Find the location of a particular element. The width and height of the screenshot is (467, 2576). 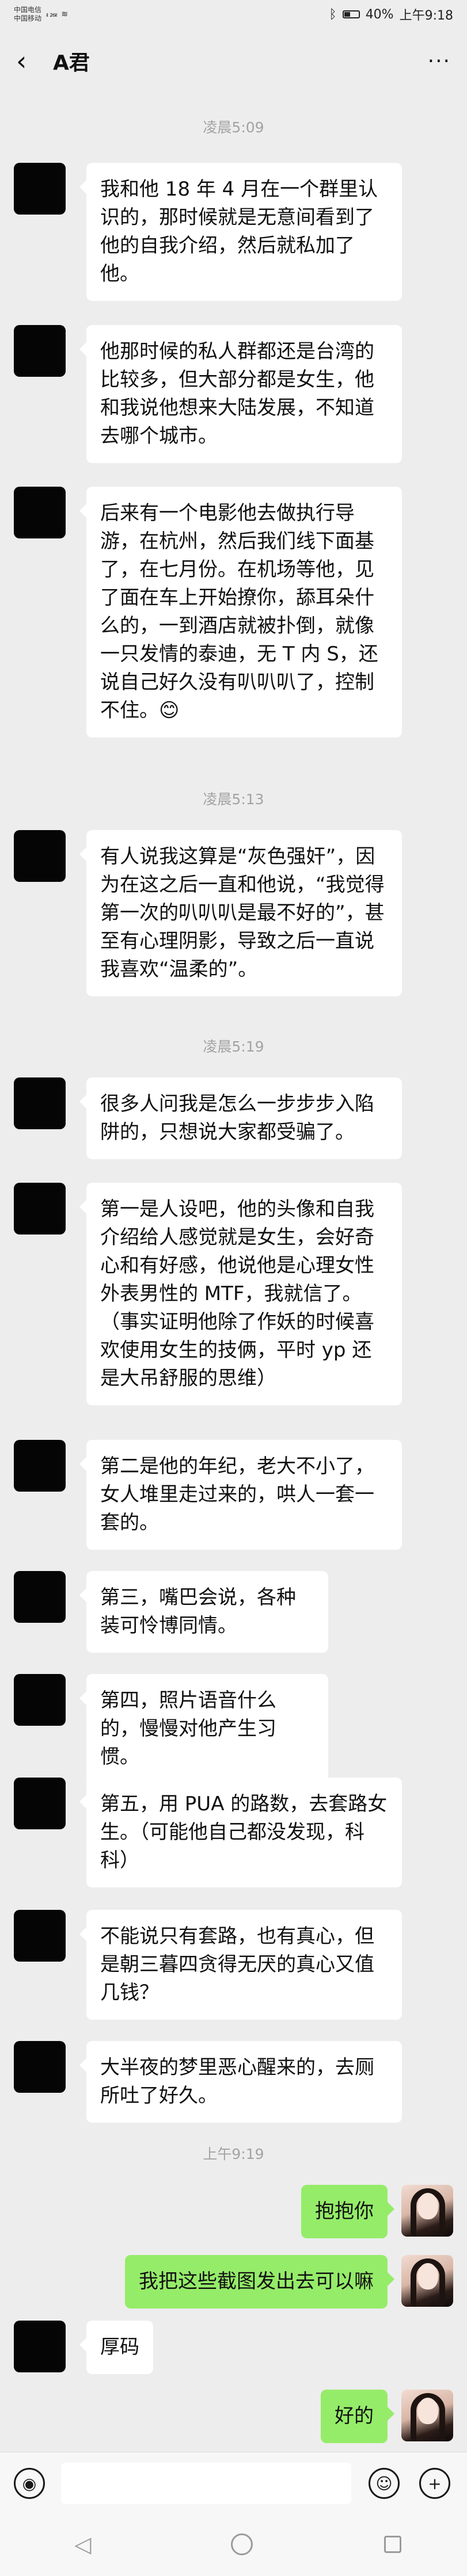

message-input is located at coordinates (206, 2483).